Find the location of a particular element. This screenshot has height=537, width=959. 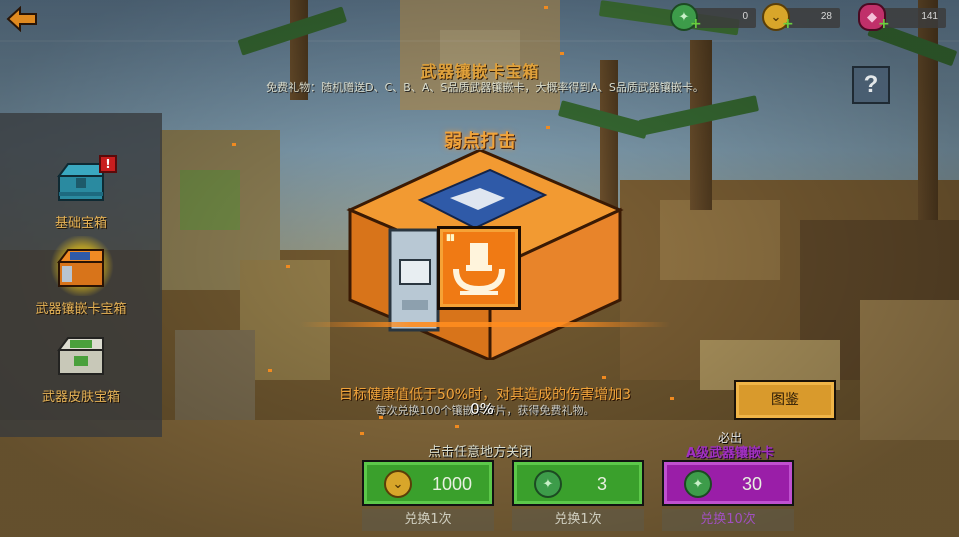

sidebar-item-weapon-skin-chest: 武器皮肤宝箱 is located at coordinates (81, 371).